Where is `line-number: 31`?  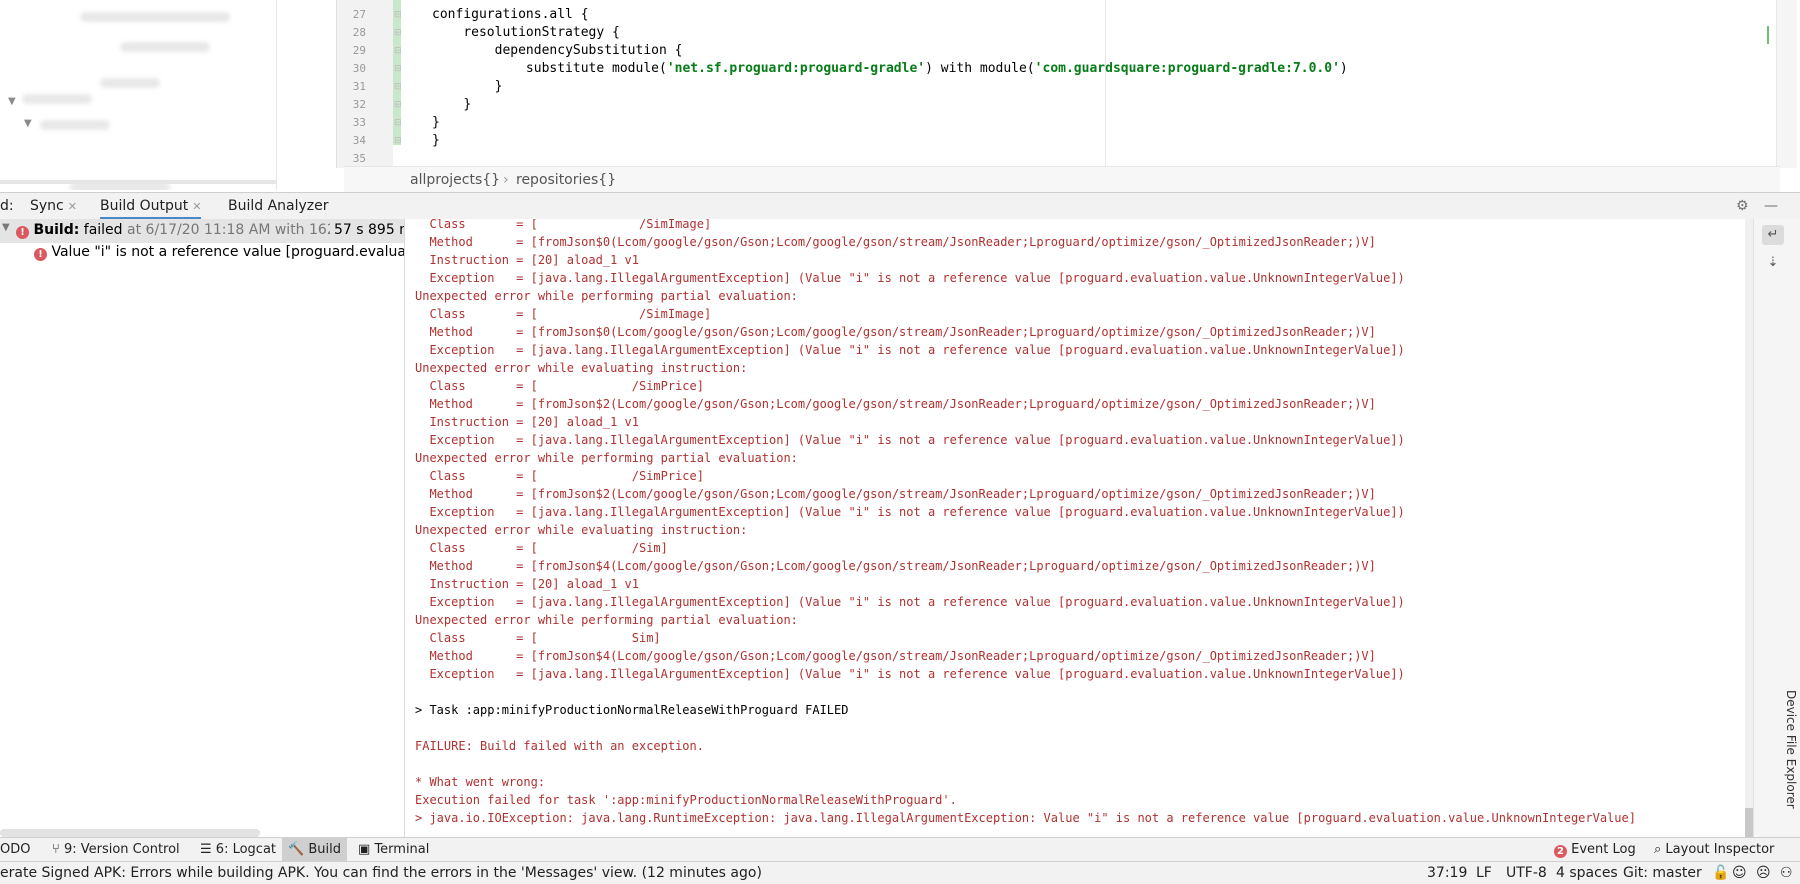 line-number: 31 is located at coordinates (359, 86).